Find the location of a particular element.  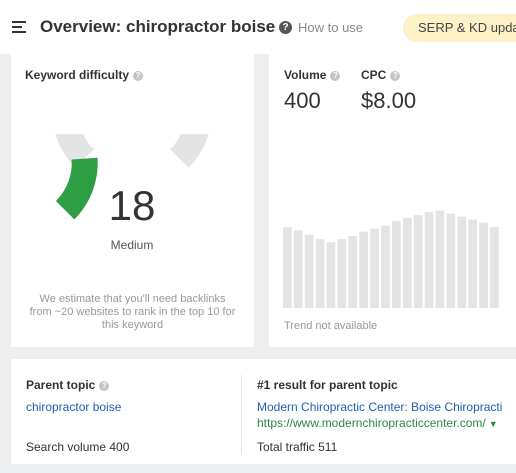

keyword-difficulty-label: Keyword difficulty is located at coordinates (77, 75).